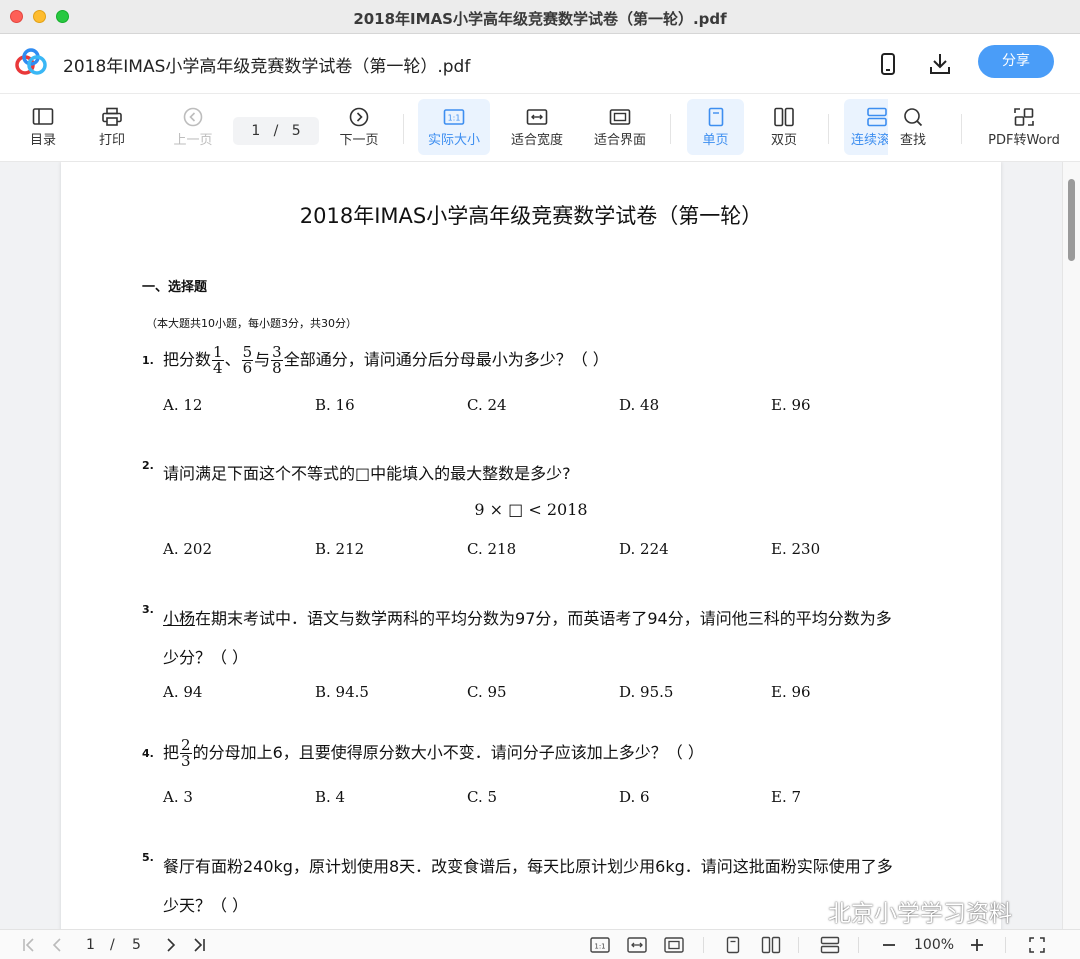 Image resolution: width=1080 pixels, height=959 pixels. I want to click on option-a: A. 94, so click(183, 692).